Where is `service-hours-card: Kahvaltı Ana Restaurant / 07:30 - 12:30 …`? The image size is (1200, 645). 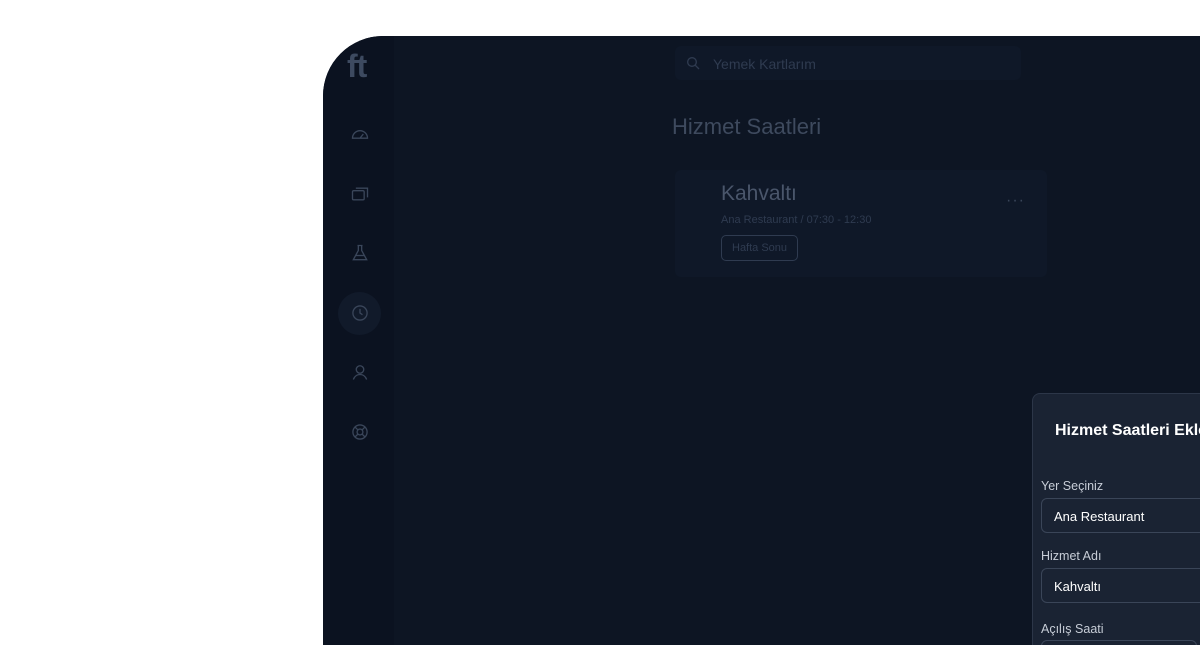
service-hours-card: Kahvaltı Ana Restaurant / 07:30 - 12:30 … is located at coordinates (861, 223).